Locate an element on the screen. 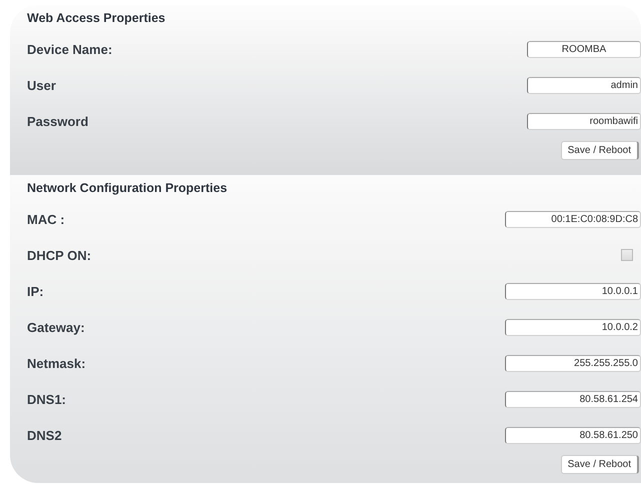 This screenshot has height=493, width=641. text-field: roombawifi is located at coordinates (584, 121).